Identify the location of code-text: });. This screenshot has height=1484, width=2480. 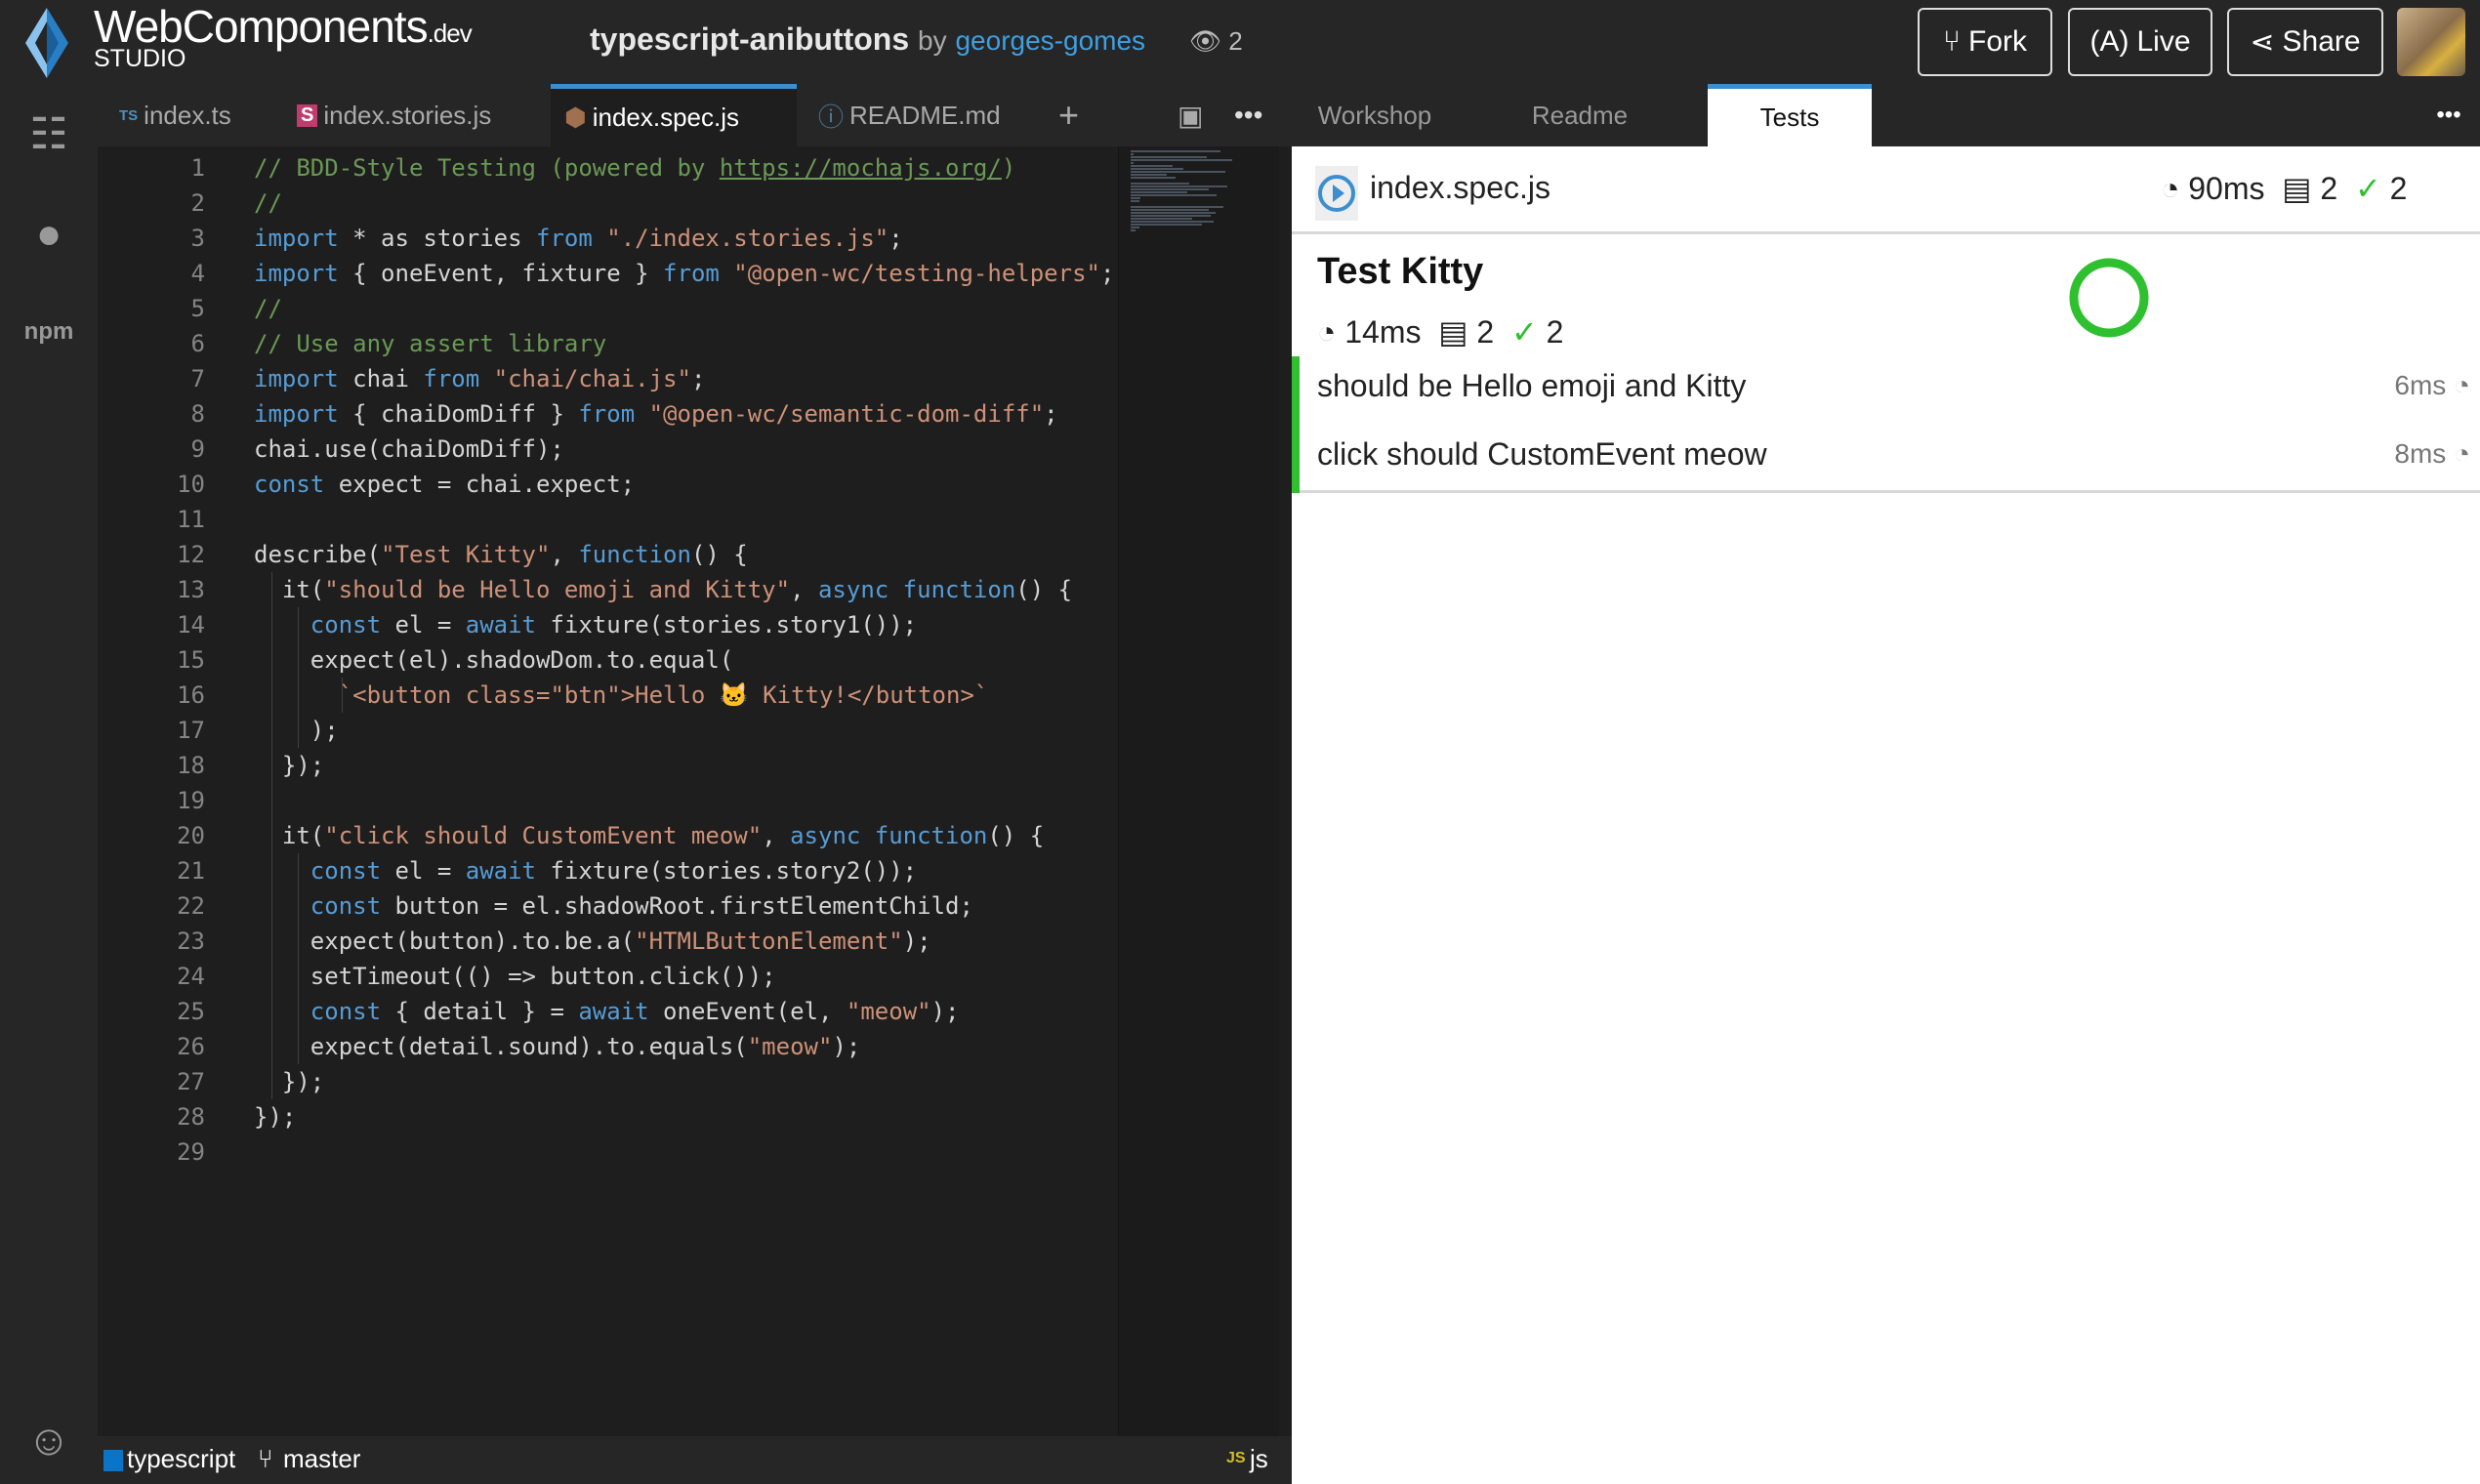
(289, 766).